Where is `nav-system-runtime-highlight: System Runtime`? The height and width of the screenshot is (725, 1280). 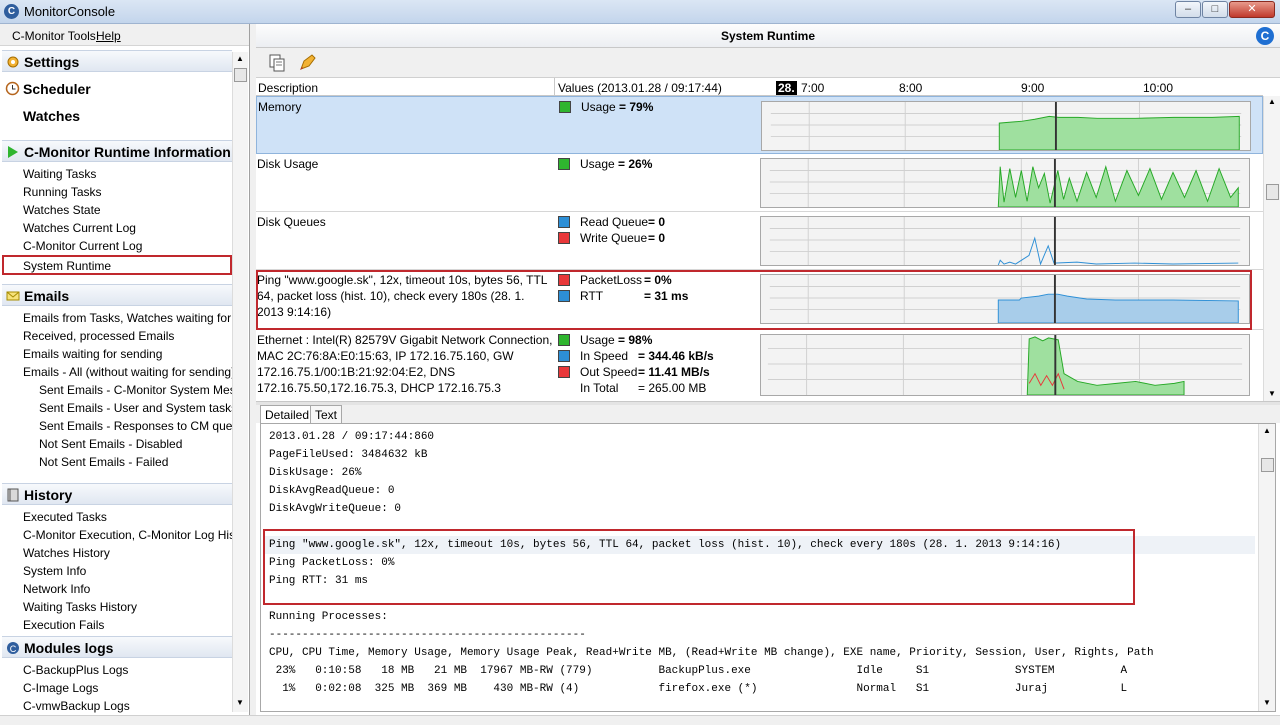 nav-system-runtime-highlight: System Runtime is located at coordinates (117, 265).